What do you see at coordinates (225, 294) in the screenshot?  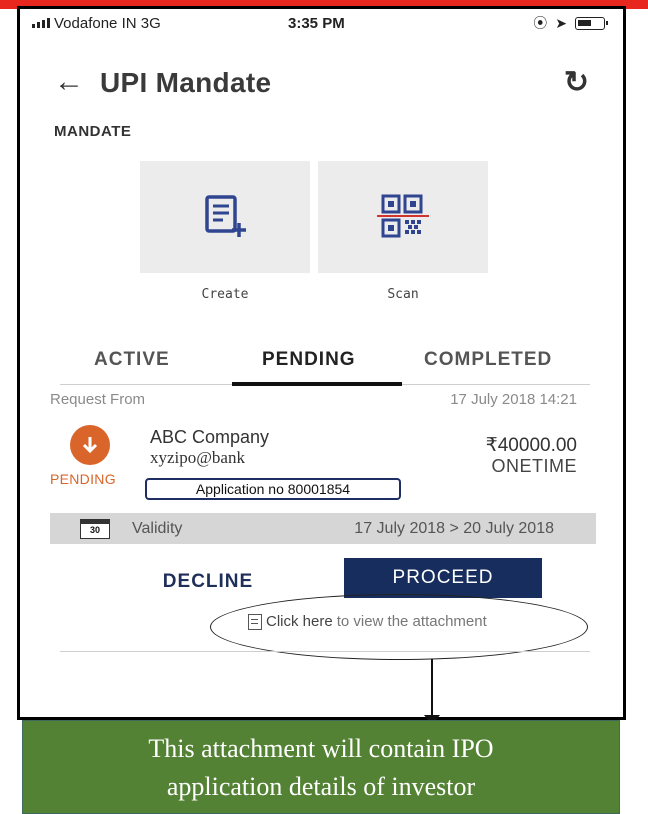 I see `create-label: Create` at bounding box center [225, 294].